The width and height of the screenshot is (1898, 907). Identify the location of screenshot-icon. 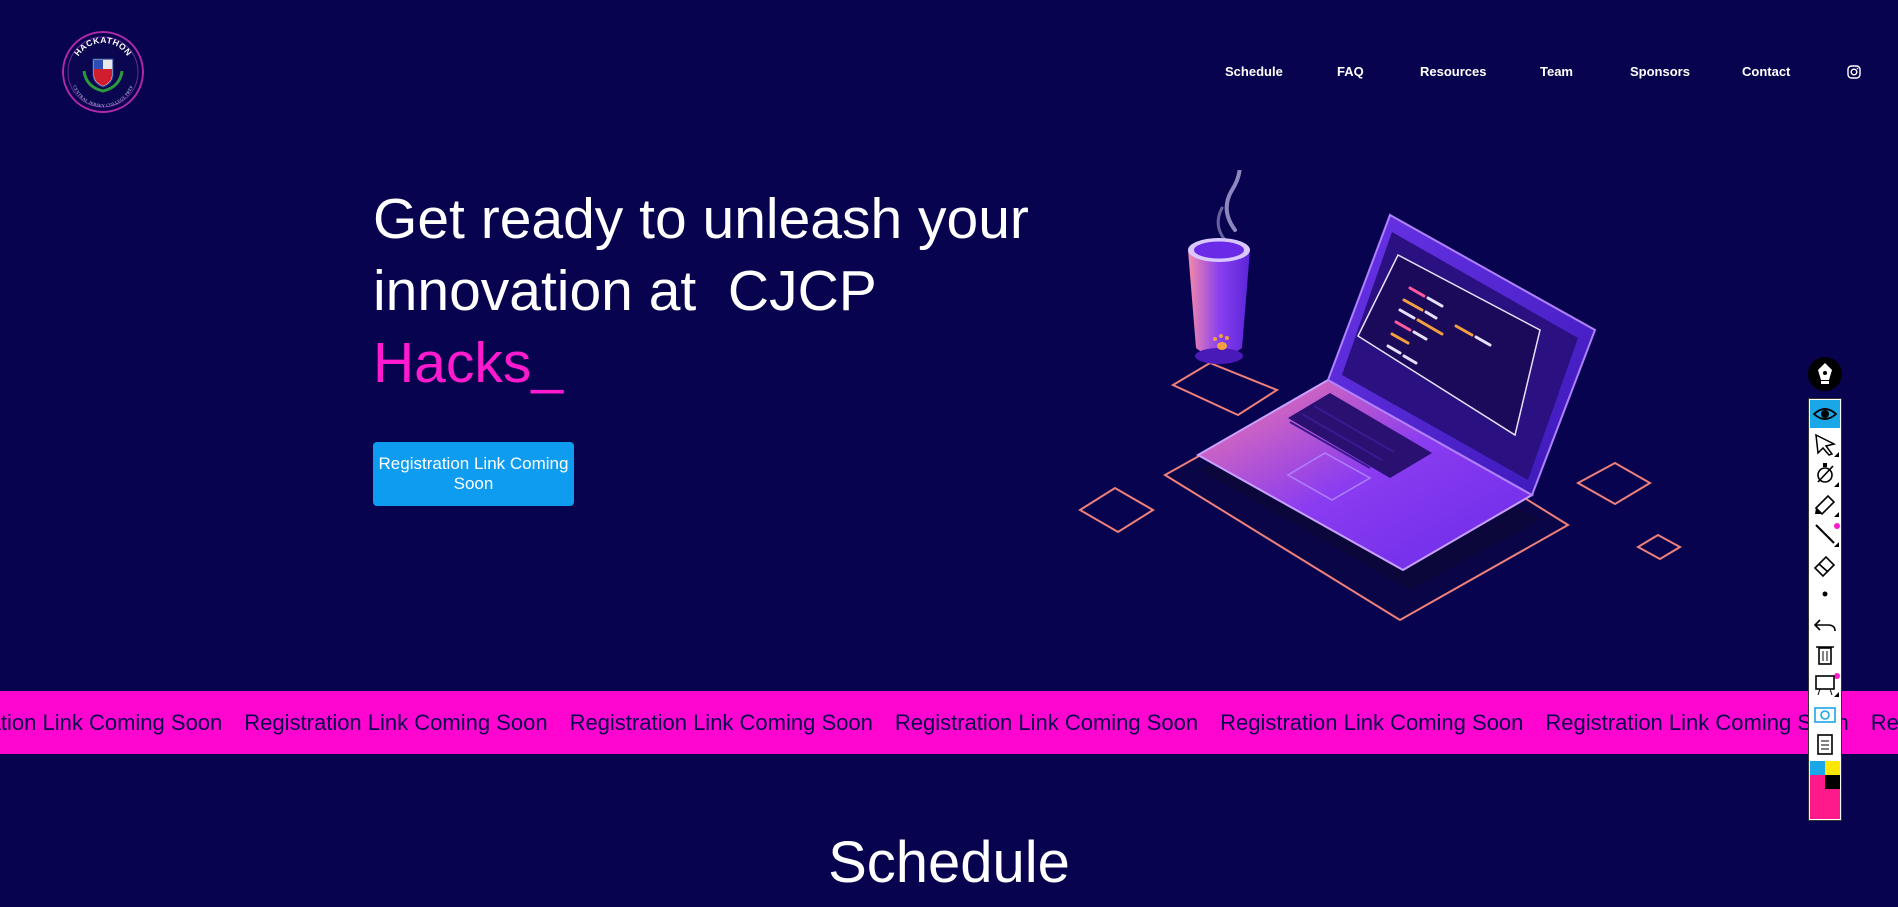
(1825, 714).